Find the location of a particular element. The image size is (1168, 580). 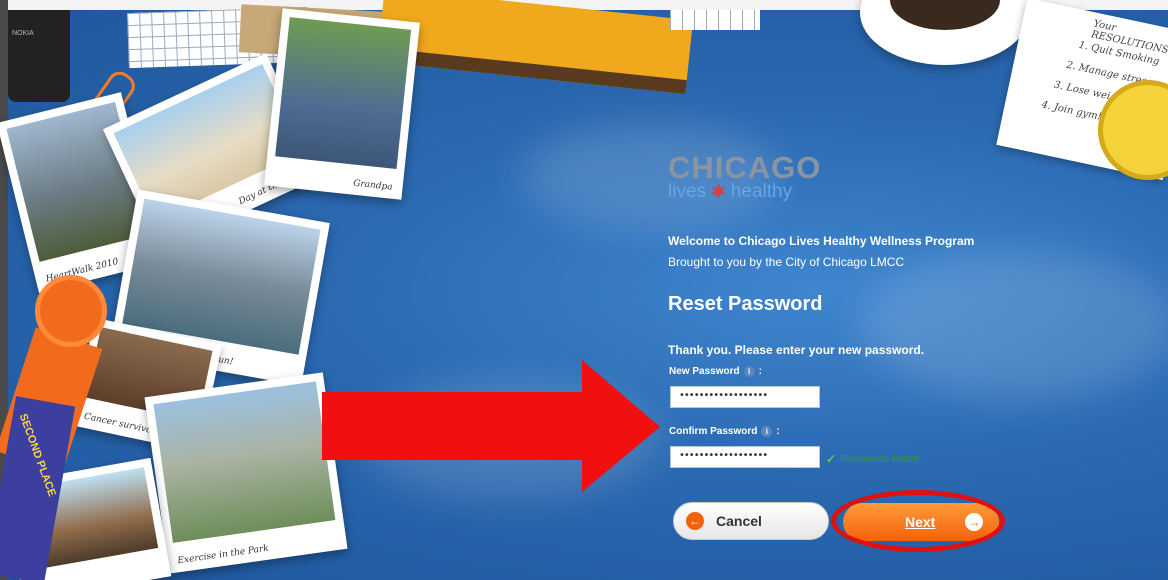

new-password-field: •••••••••••••••••• is located at coordinates (745, 397).